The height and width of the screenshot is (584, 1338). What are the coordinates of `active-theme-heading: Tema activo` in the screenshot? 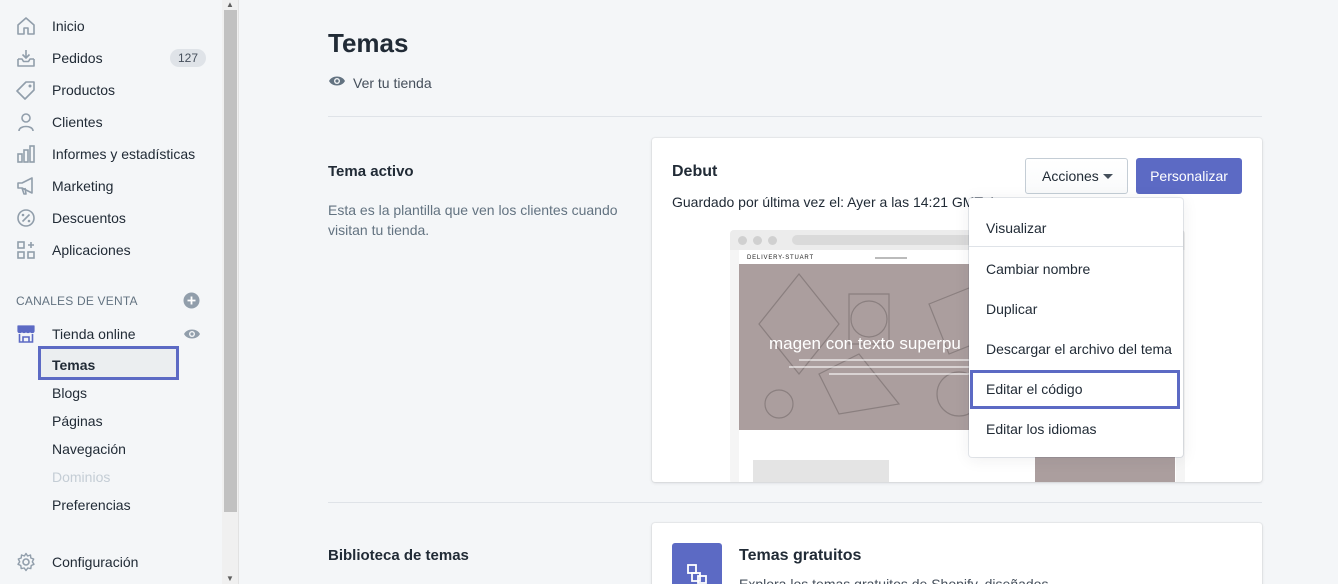 It's located at (371, 171).